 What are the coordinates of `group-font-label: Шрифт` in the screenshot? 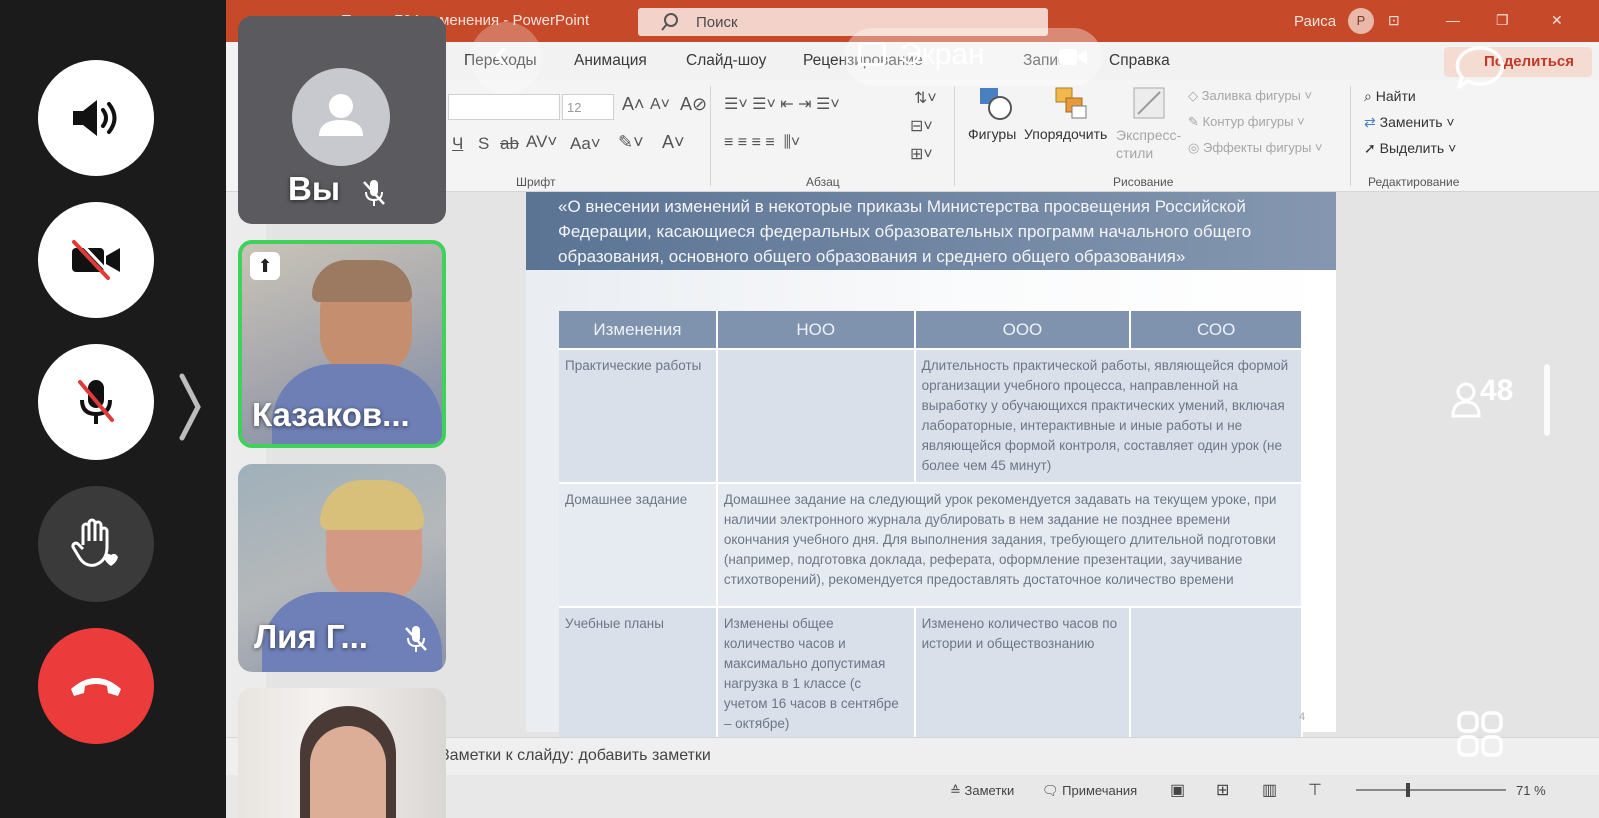 It's located at (536, 182).